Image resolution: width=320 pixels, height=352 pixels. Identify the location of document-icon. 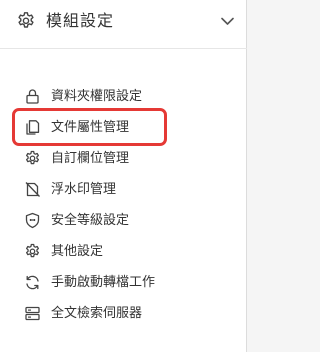
(32, 127).